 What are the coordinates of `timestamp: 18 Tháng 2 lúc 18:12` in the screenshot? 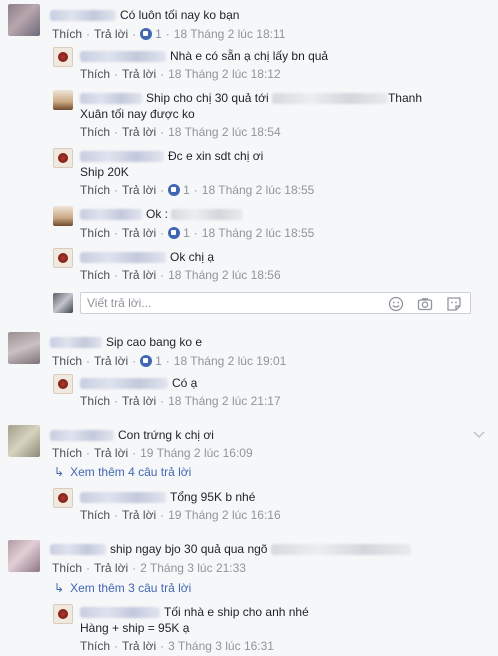 It's located at (224, 74).